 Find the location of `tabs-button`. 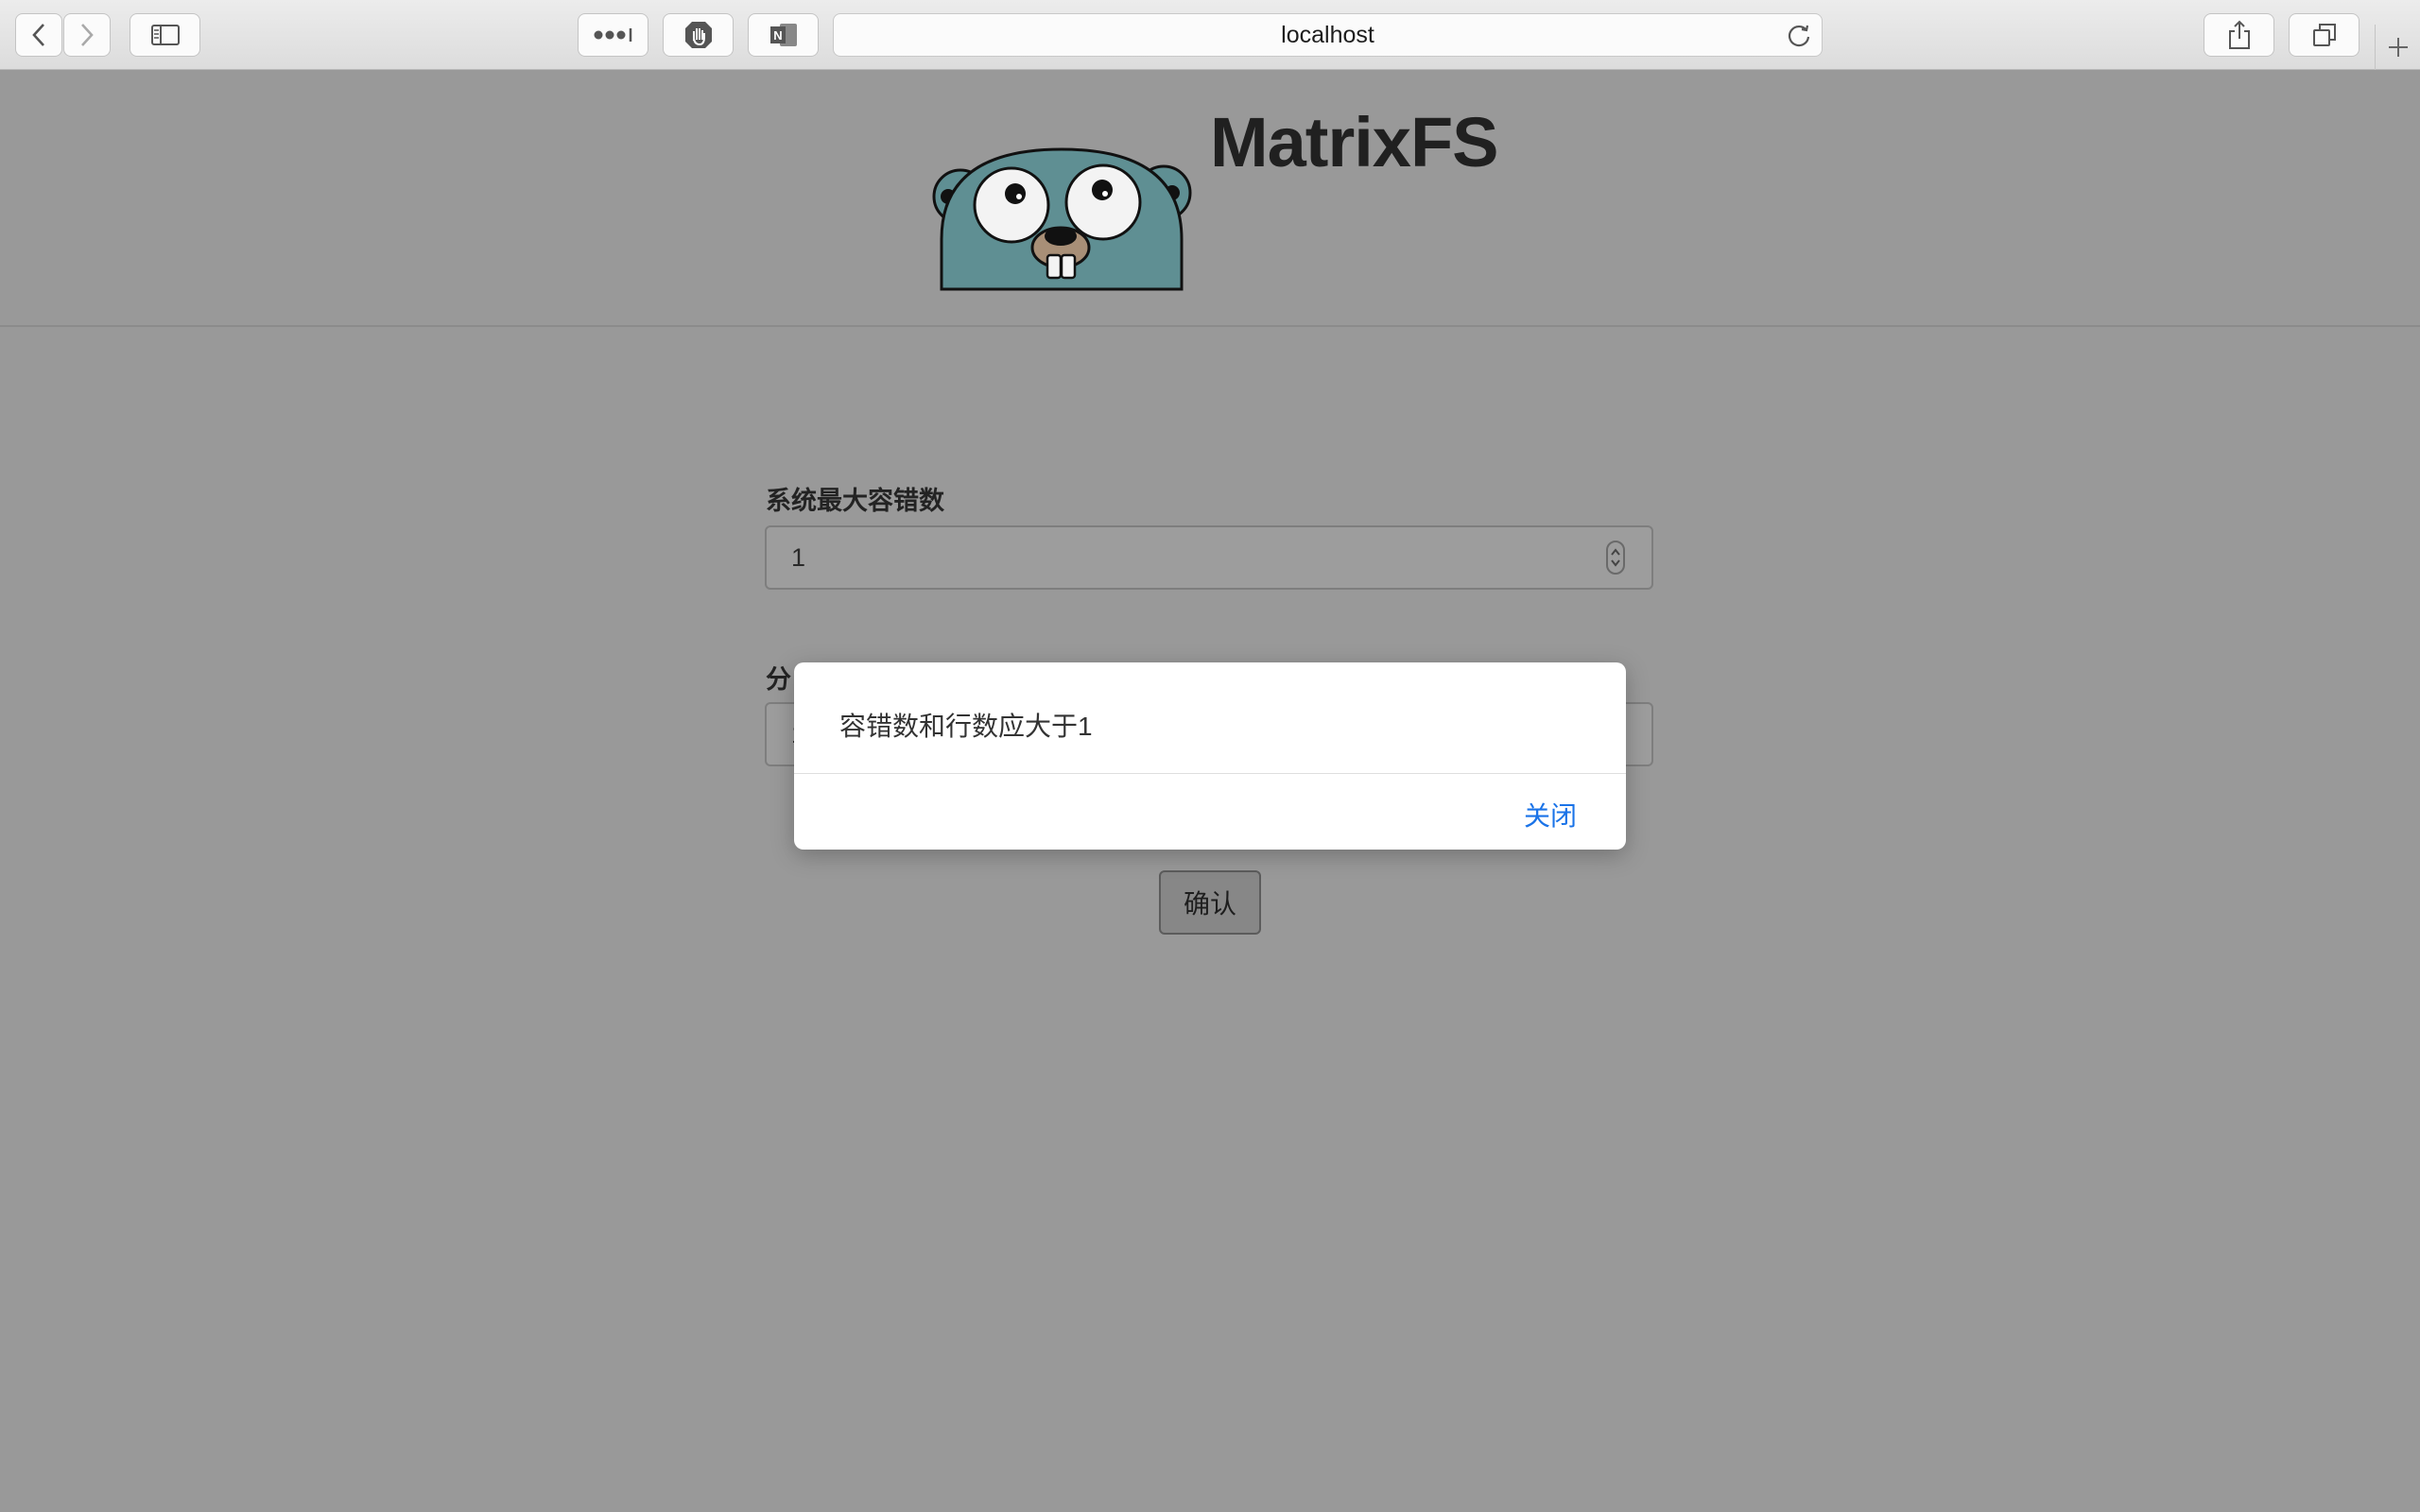

tabs-button is located at coordinates (2324, 35).